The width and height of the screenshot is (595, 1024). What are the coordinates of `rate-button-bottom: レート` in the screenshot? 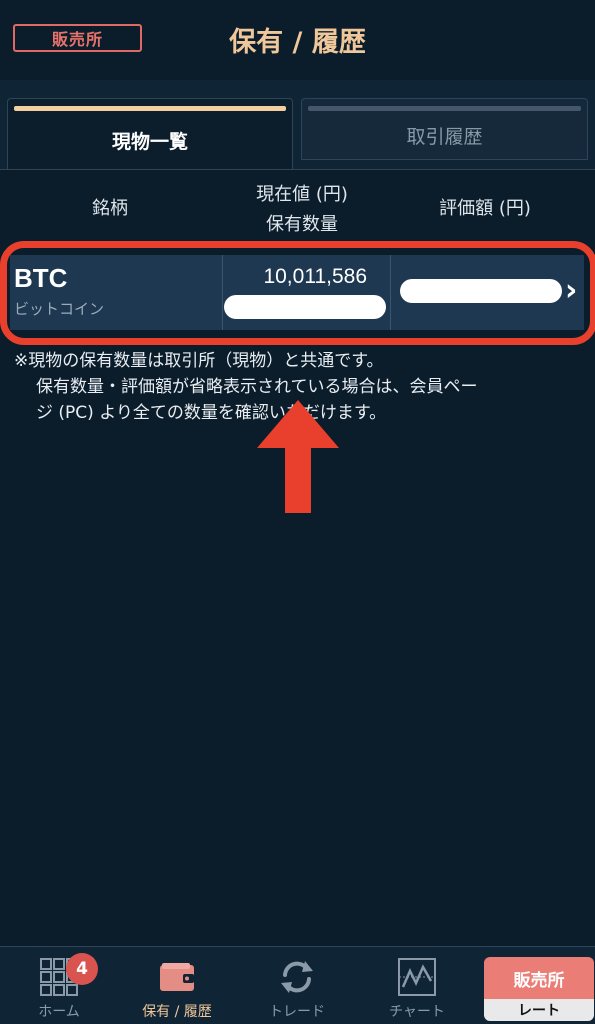 It's located at (539, 1010).